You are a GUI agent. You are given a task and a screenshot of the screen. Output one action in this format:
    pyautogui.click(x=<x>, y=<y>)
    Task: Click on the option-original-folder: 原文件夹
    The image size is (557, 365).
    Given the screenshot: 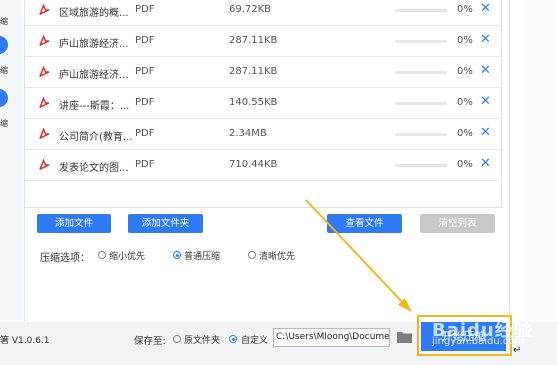 What is the action you would take?
    pyautogui.click(x=202, y=341)
    